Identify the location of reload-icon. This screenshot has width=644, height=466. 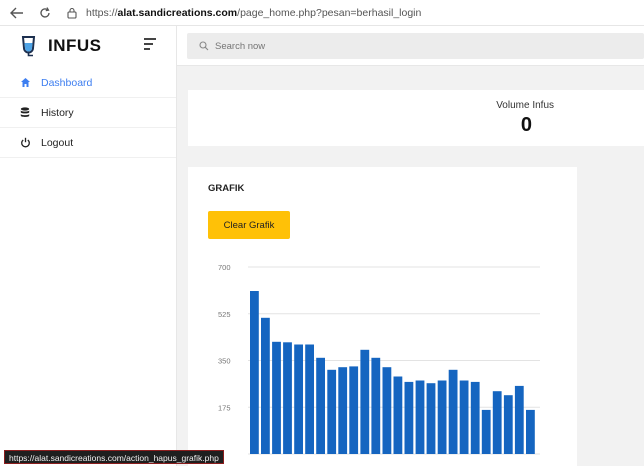
(45, 13).